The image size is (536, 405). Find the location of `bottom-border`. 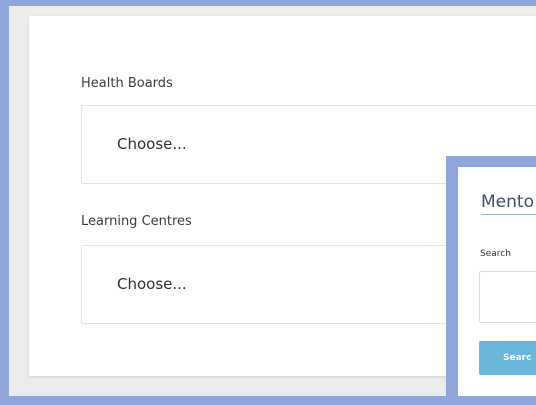

bottom-border is located at coordinates (268, 400).